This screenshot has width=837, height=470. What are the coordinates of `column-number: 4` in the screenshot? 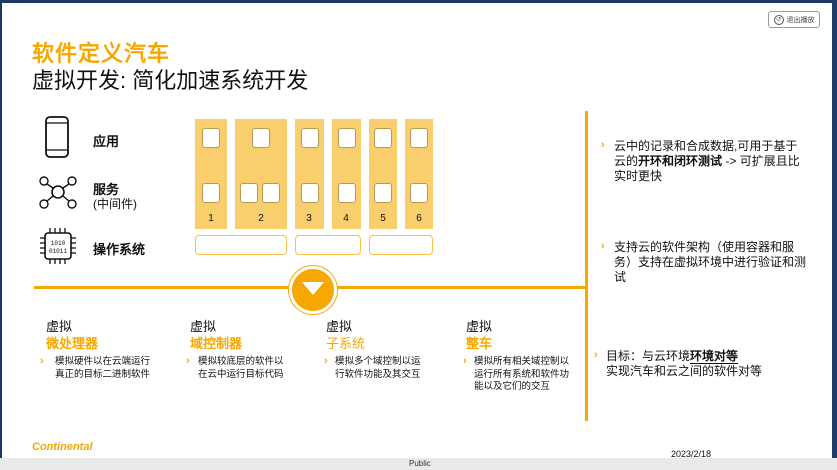 It's located at (346, 218).